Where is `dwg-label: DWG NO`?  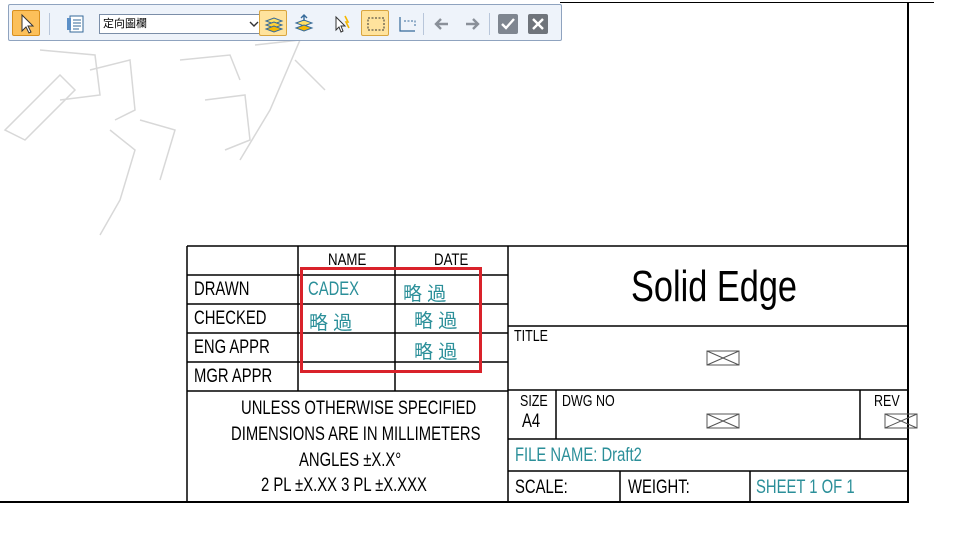 dwg-label: DWG NO is located at coordinates (588, 401).